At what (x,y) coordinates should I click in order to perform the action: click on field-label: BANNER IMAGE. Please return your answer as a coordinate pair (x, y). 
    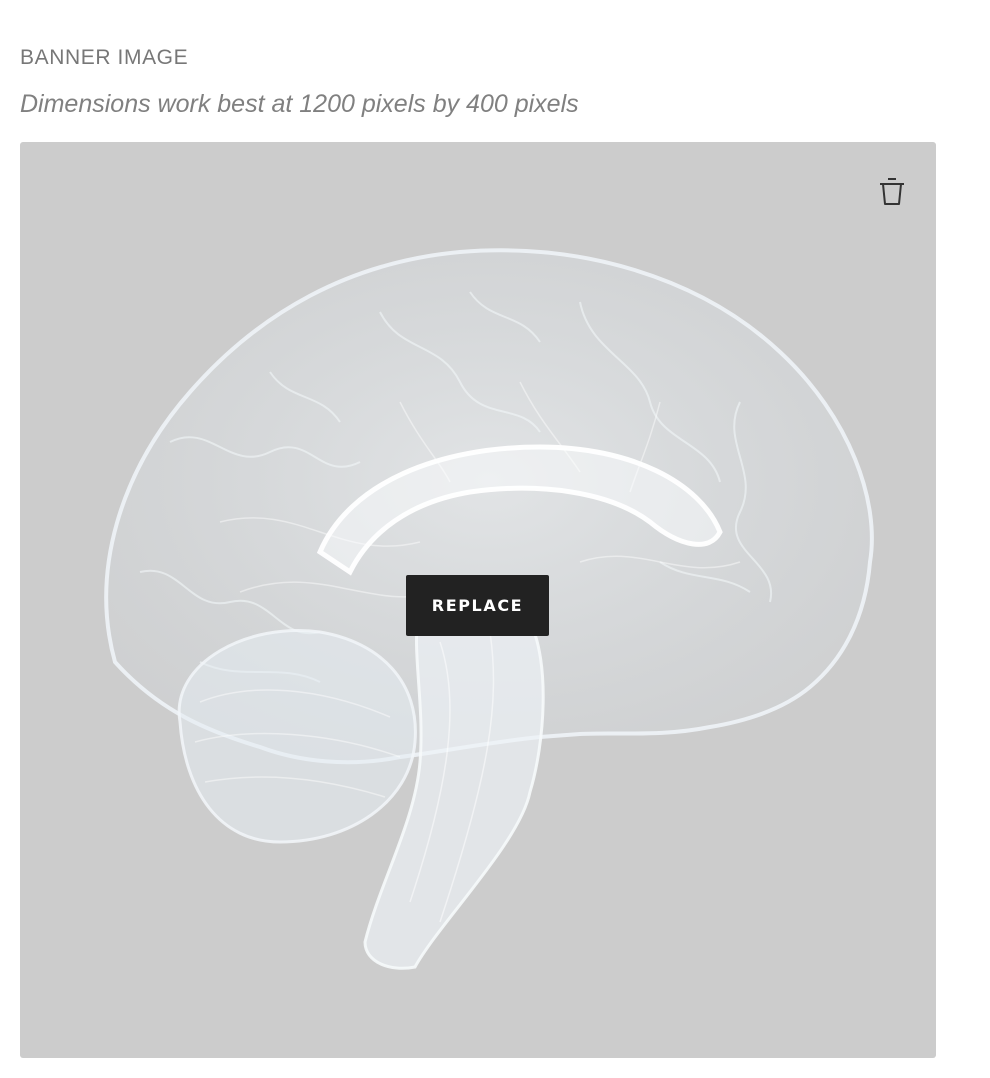
    Looking at the image, I should click on (104, 57).